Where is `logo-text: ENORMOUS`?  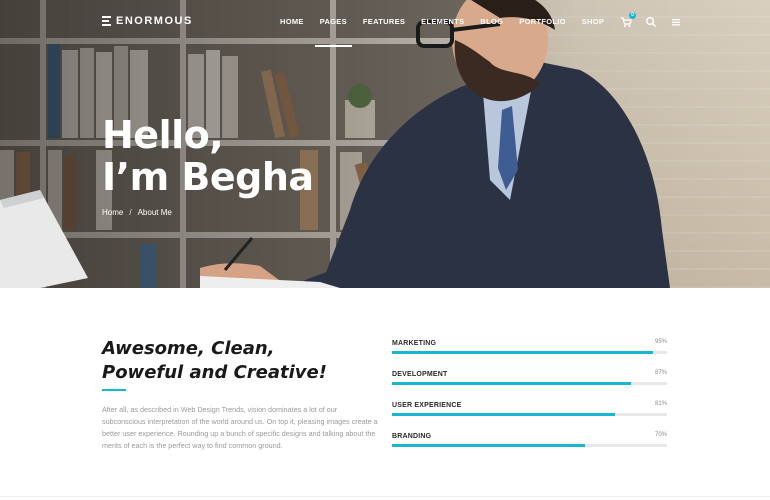 logo-text: ENORMOUS is located at coordinates (154, 21).